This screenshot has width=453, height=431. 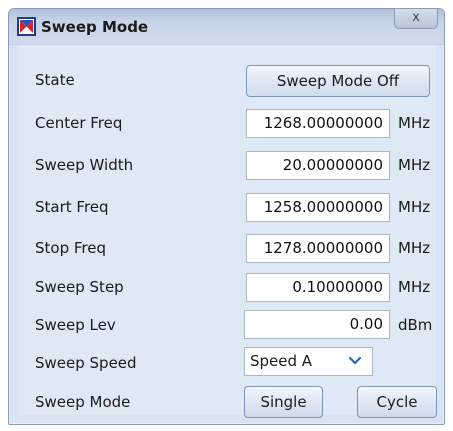 I want to click on start-freq-input: 1258.00000000, so click(x=318, y=207).